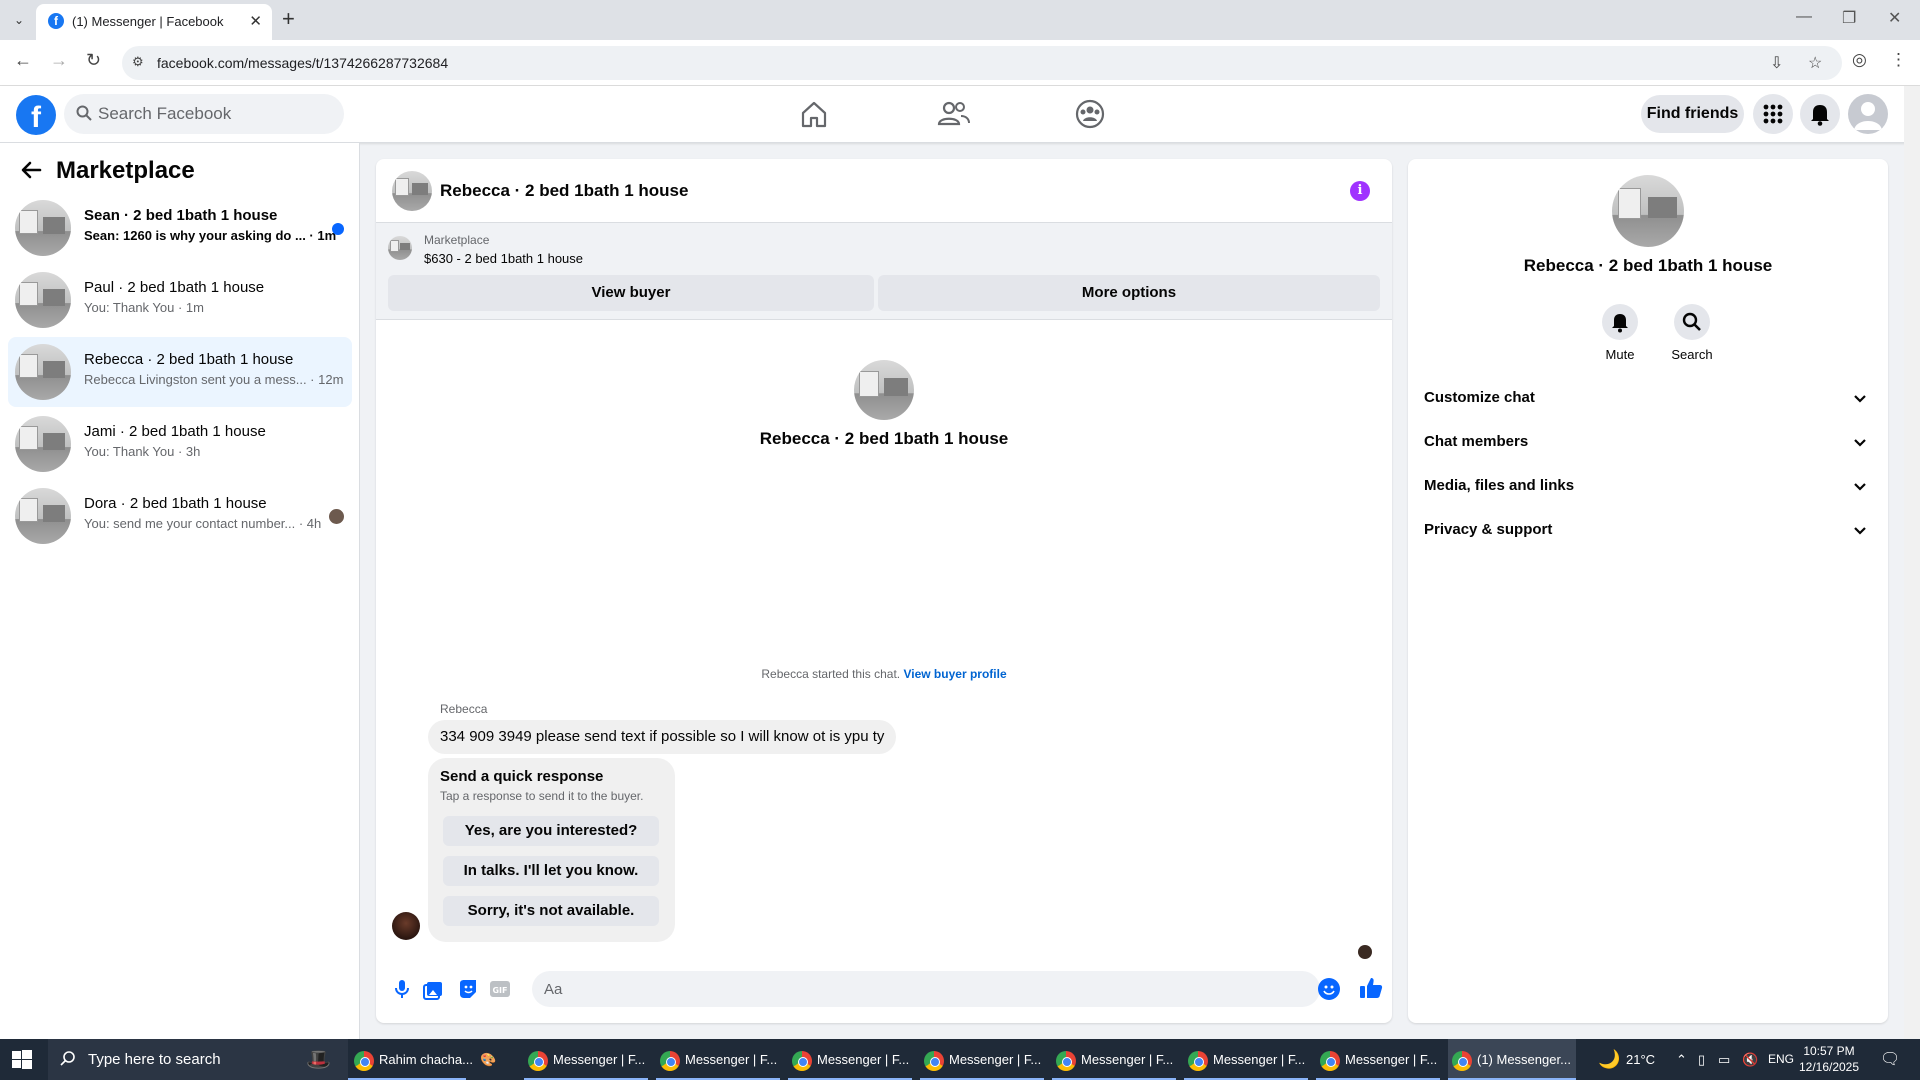 Image resolution: width=1920 pixels, height=1080 pixels. I want to click on reload-icon: ↻, so click(93, 60).